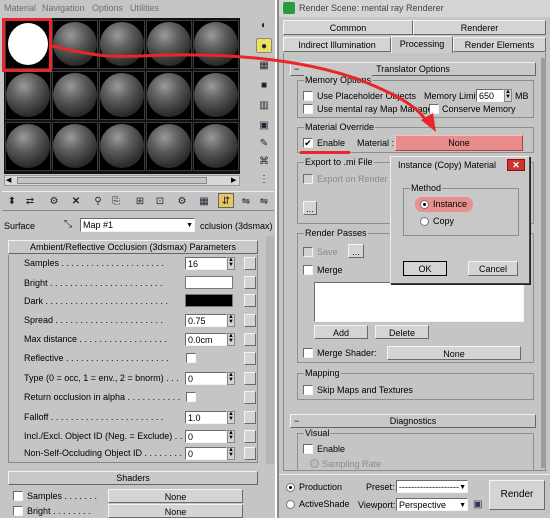 The image size is (550, 518). I want to click on translator-options-header: − Translator Options, so click(413, 69).